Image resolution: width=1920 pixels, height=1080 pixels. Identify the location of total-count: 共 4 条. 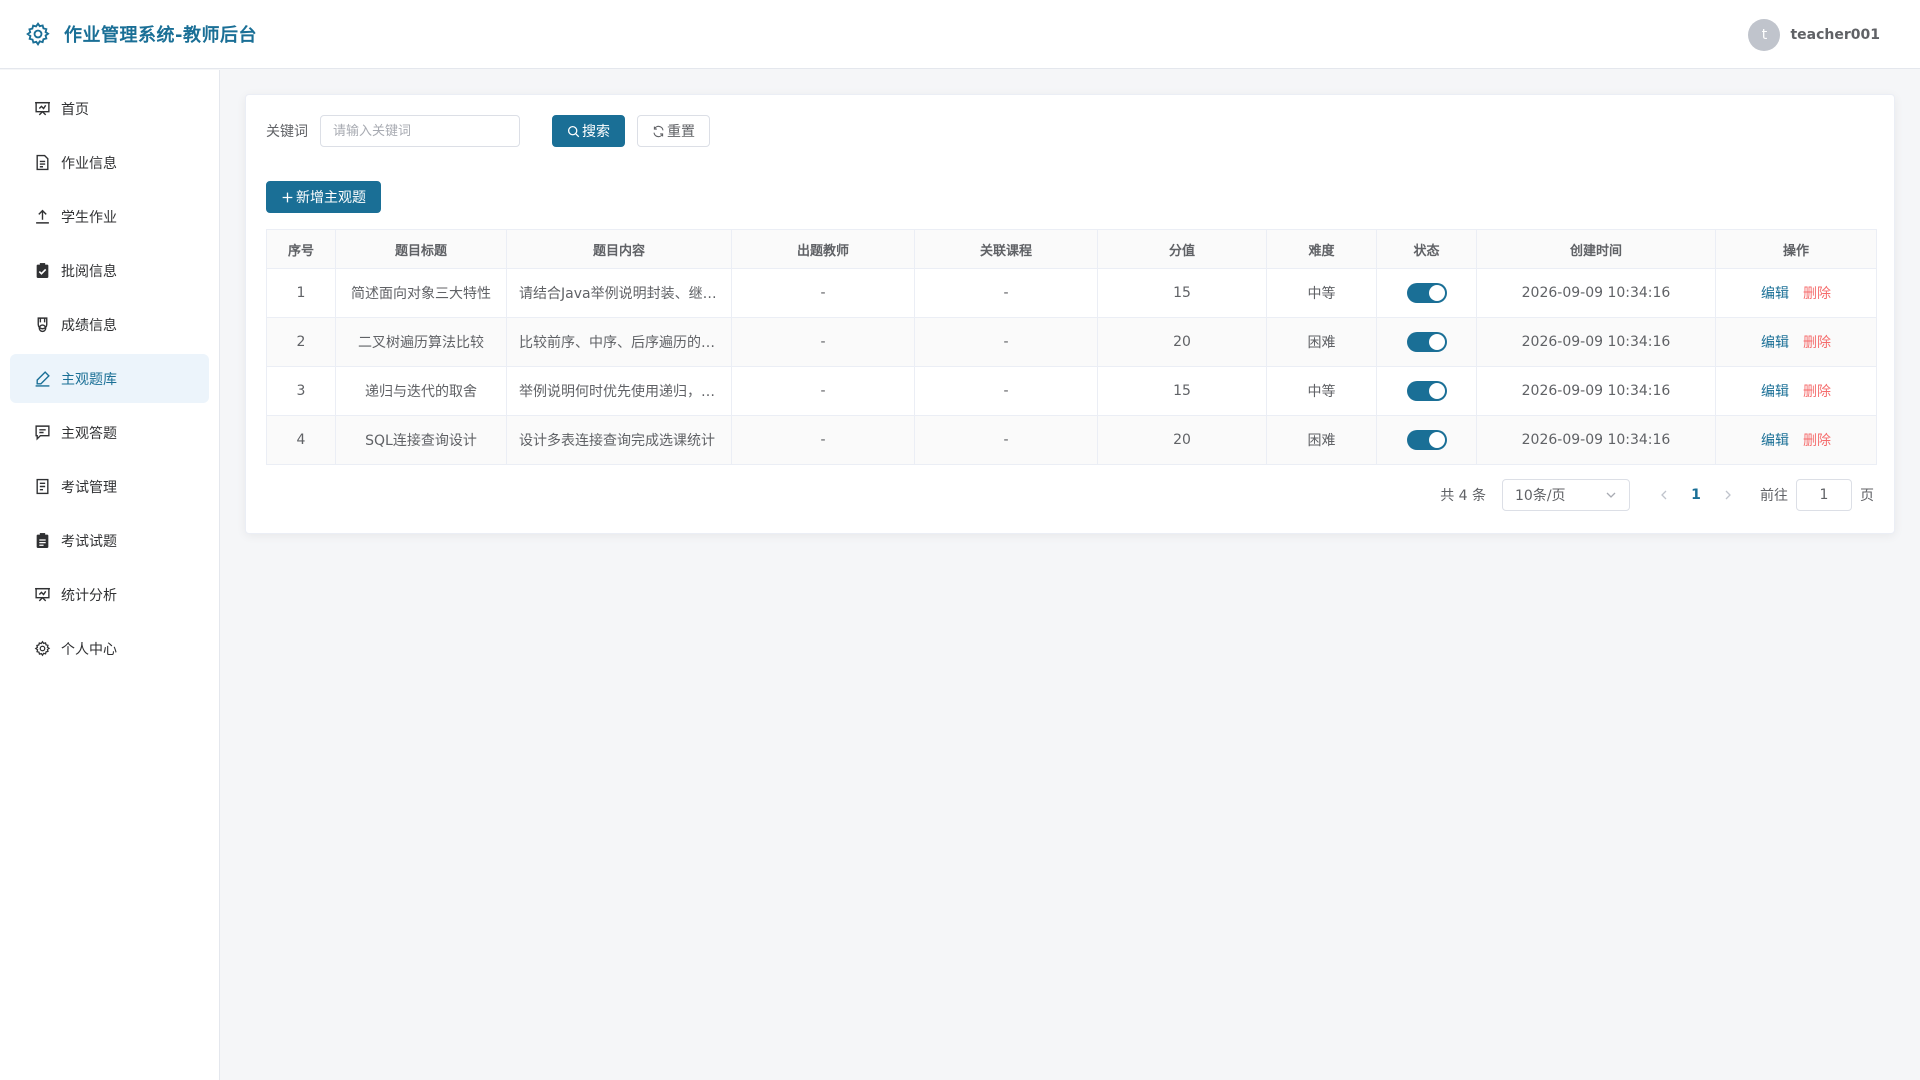
(1463, 496).